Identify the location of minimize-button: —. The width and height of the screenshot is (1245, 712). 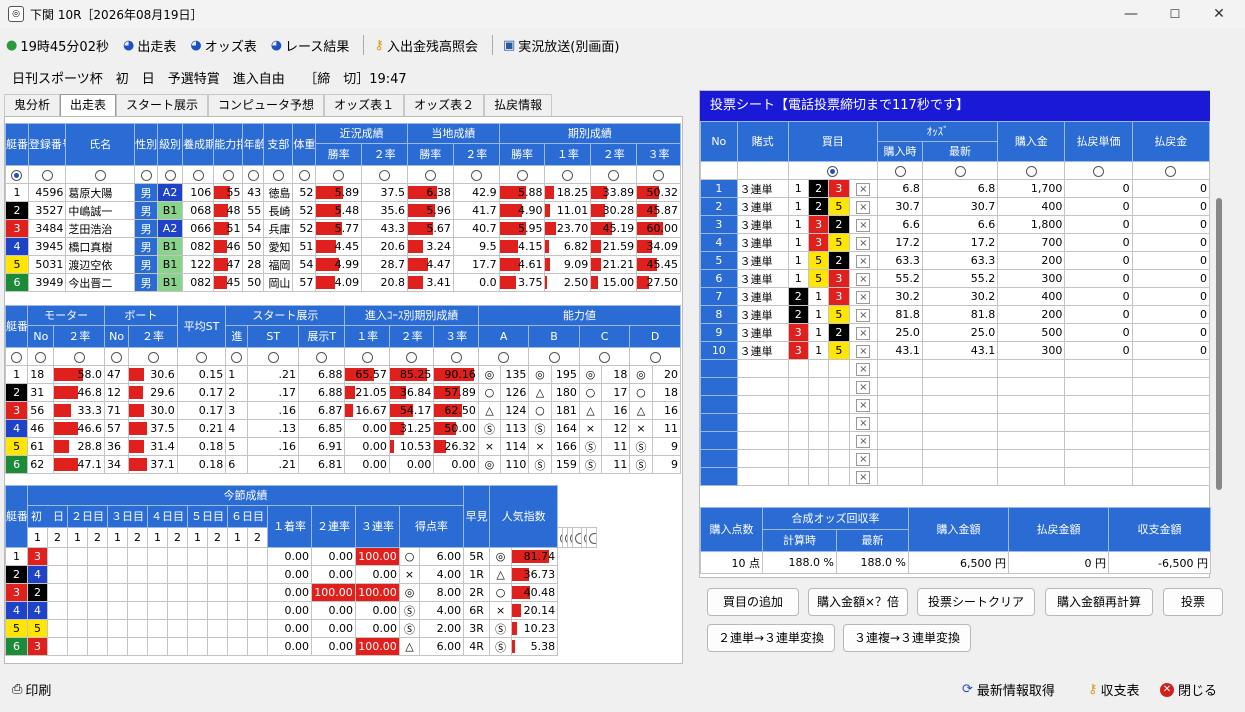
(1131, 14).